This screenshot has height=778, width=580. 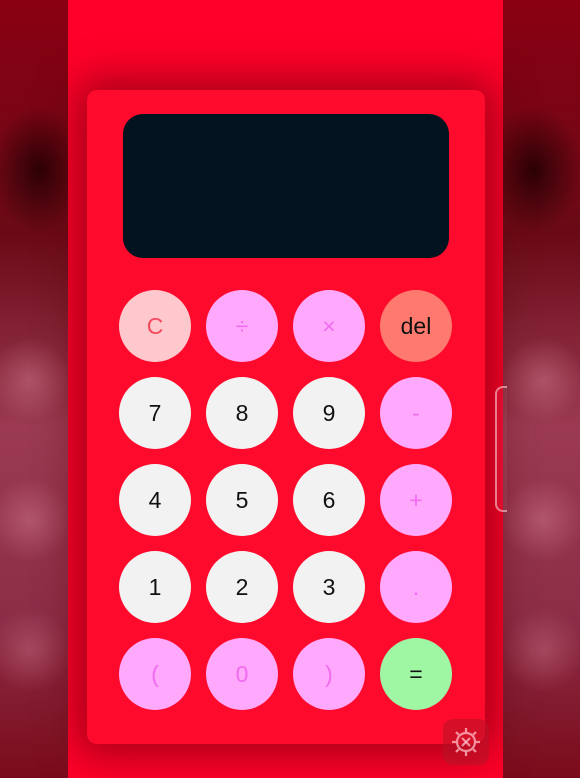 I want to click on multiply-button: ×, so click(x=329, y=326).